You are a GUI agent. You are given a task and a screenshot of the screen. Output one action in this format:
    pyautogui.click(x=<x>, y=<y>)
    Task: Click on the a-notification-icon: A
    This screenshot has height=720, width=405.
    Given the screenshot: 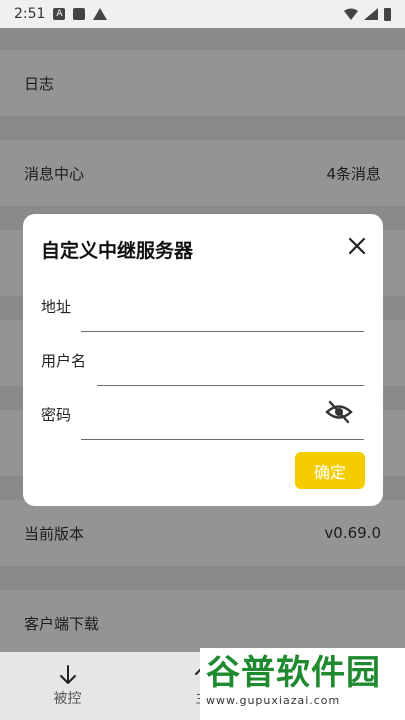 What is the action you would take?
    pyautogui.click(x=59, y=14)
    